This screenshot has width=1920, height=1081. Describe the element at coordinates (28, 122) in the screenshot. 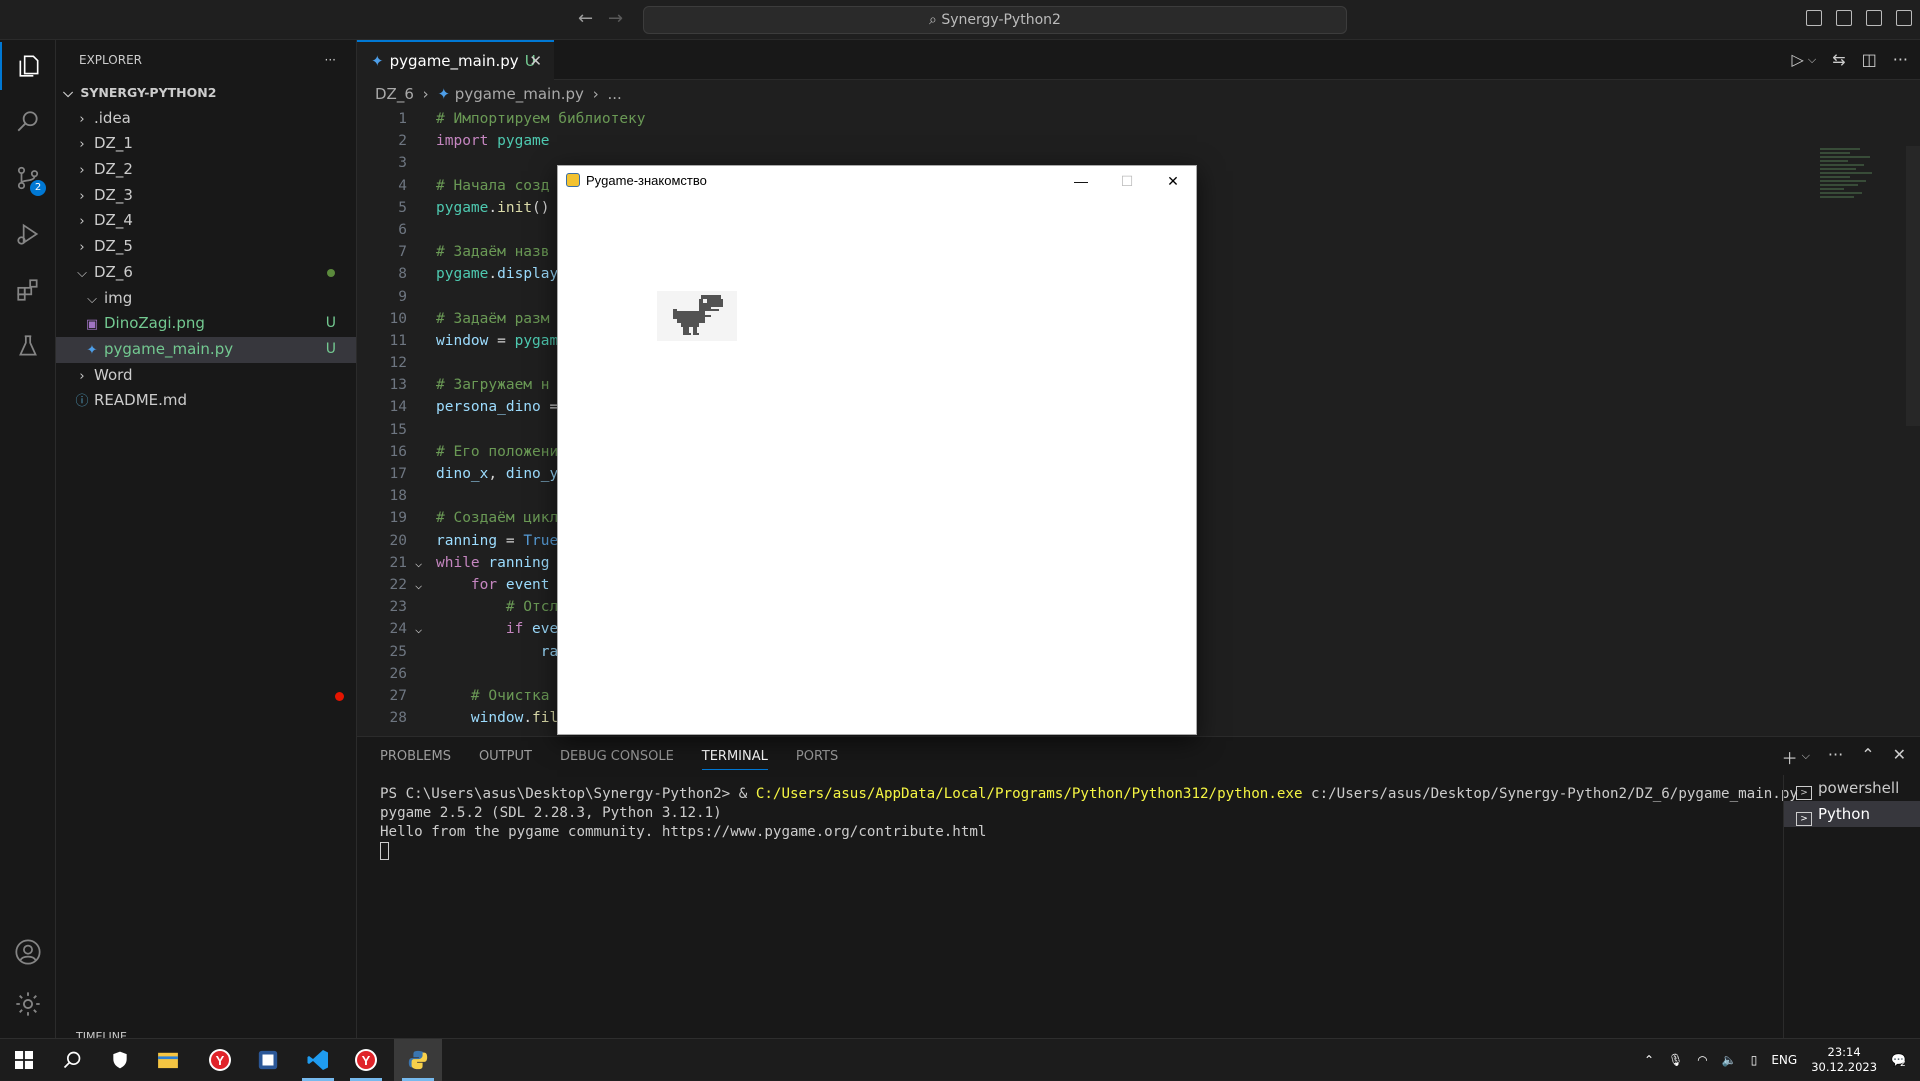

I see `search-icon` at that location.